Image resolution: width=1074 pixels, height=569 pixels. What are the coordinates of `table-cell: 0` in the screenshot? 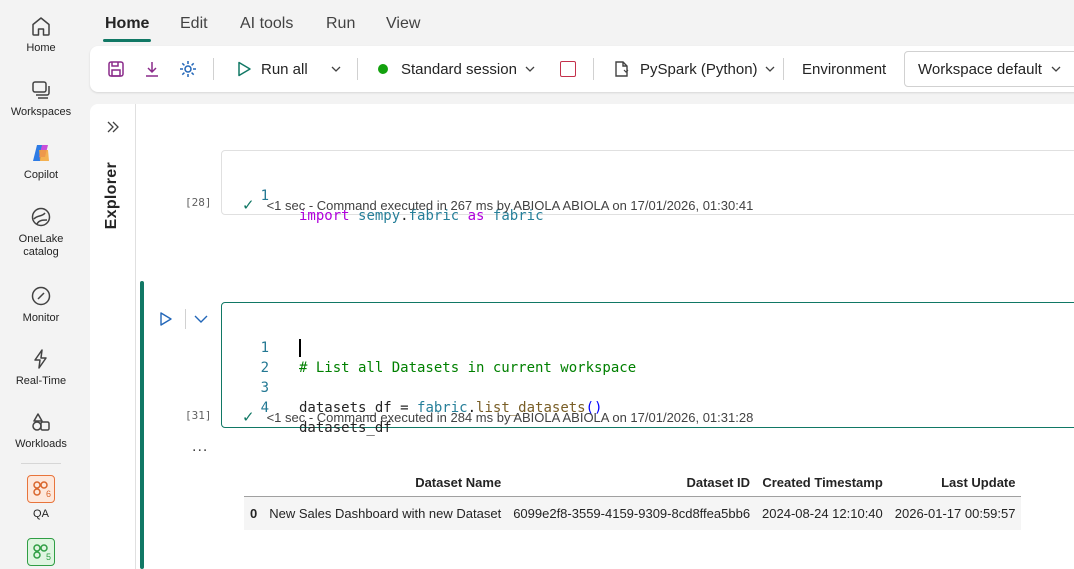 It's located at (254, 513).